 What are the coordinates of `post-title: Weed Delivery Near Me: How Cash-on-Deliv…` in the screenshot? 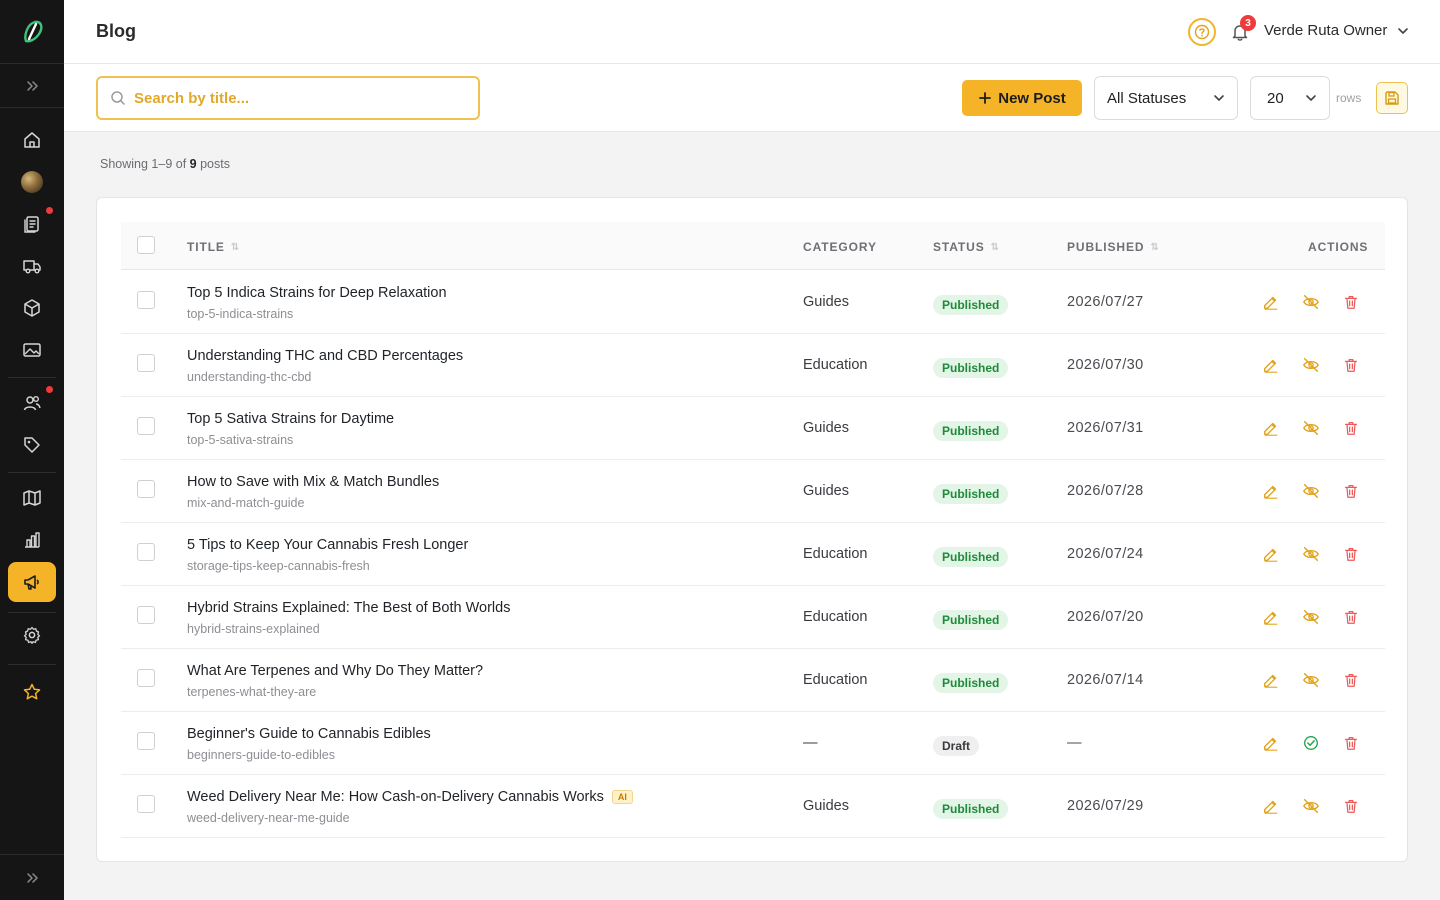 It's located at (410, 797).